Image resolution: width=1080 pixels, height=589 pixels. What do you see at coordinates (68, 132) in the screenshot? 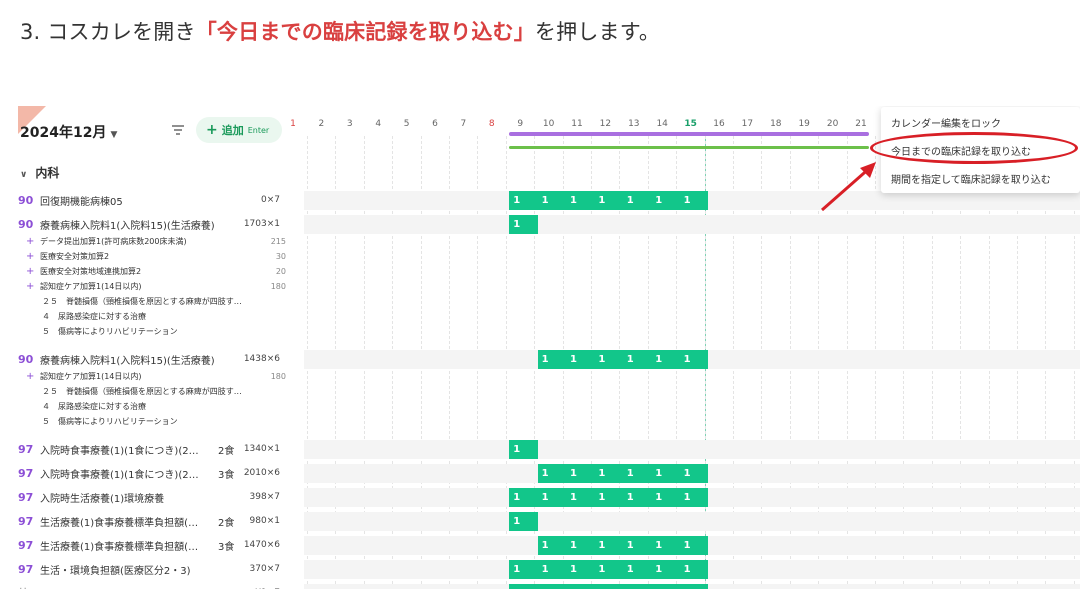
I see `month-selector: 2024年12月 ▼` at bounding box center [68, 132].